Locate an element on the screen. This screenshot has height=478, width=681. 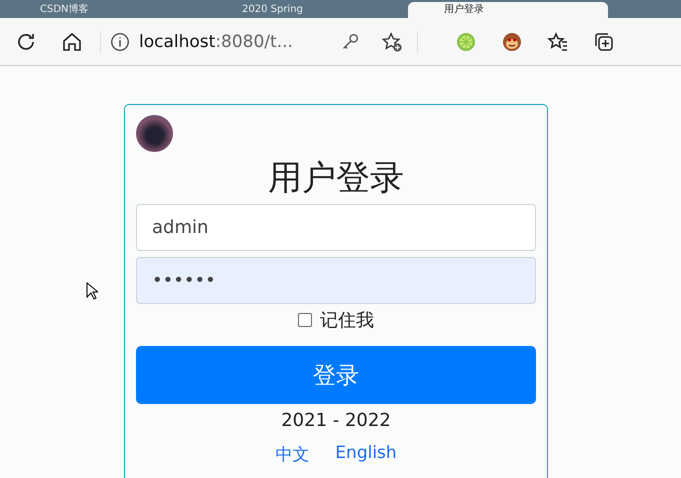
password-field: •••••• is located at coordinates (336, 280).